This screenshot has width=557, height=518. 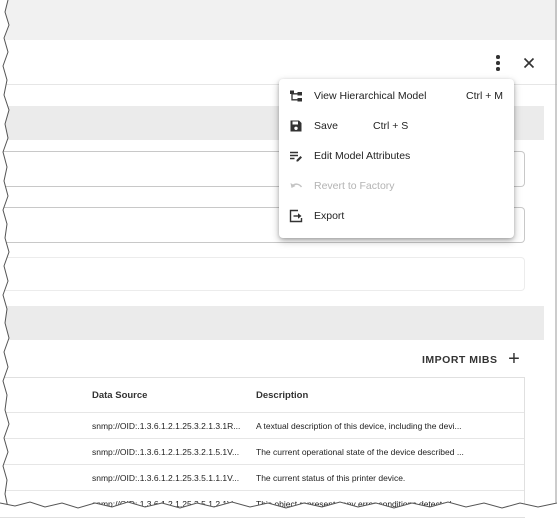 I want to click on edit-attributes-icon, so click(x=296, y=156).